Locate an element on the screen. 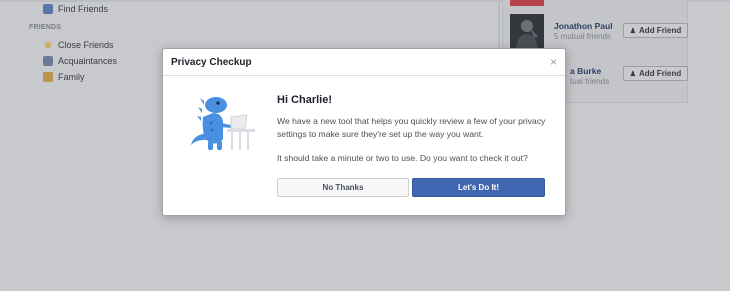 This screenshot has height=291, width=730. sidebar-item-acquaintances: Acquaintances is located at coordinates (80, 61).